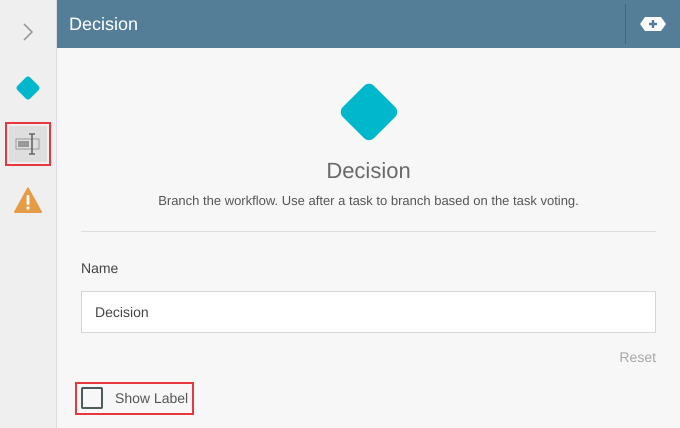 This screenshot has width=680, height=428. Describe the element at coordinates (368, 201) in the screenshot. I see `summary-description: Branch the workflow. Use after a task to branch based on the task voting.` at that location.